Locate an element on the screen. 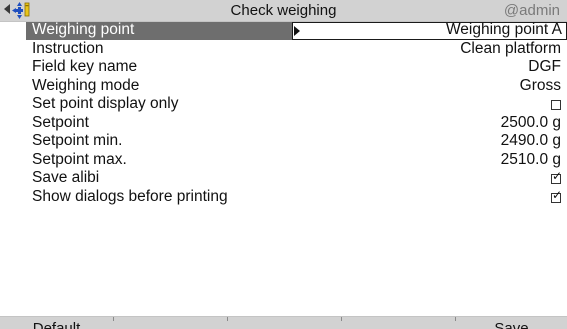 The height and width of the screenshot is (329, 567). selection-arrow-icon is located at coordinates (297, 31).